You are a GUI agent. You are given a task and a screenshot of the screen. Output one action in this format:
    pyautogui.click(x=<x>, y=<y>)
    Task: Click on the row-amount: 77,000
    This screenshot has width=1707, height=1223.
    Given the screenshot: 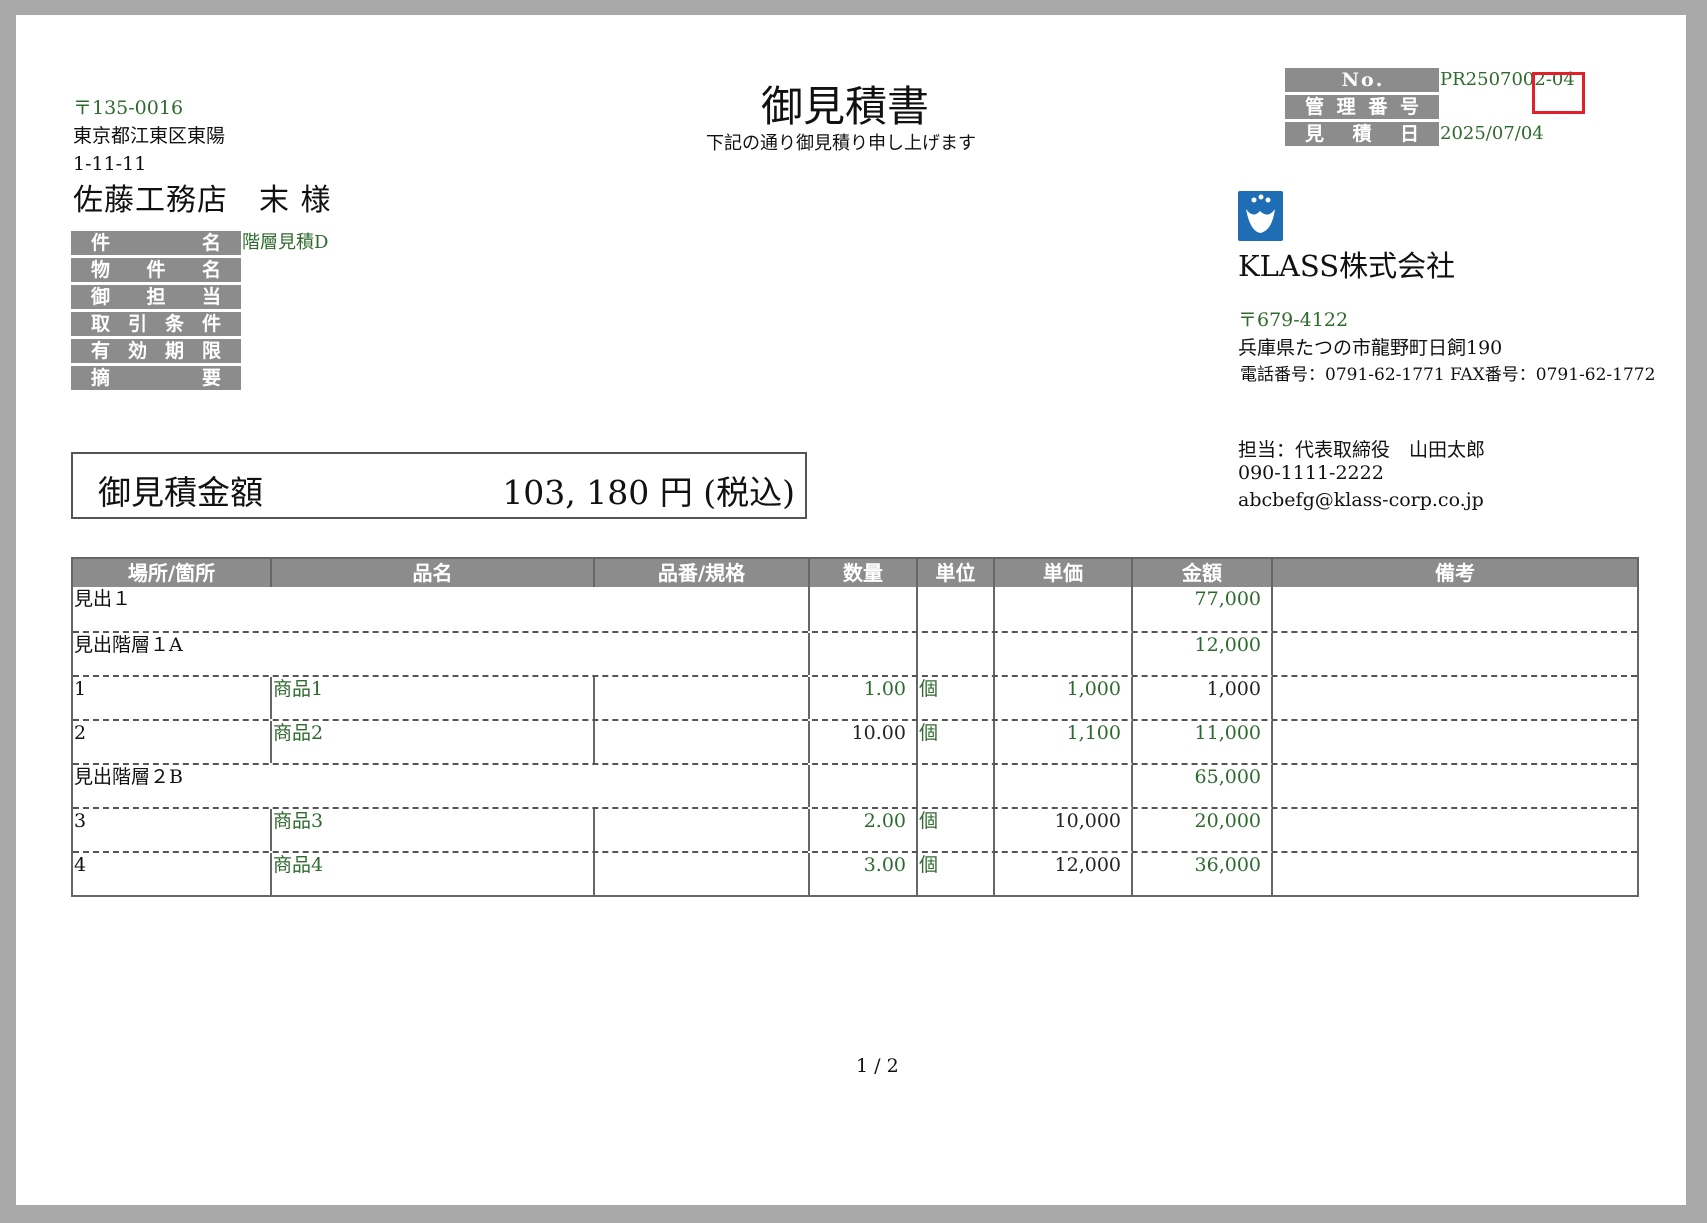 What is the action you would take?
    pyautogui.click(x=1203, y=609)
    